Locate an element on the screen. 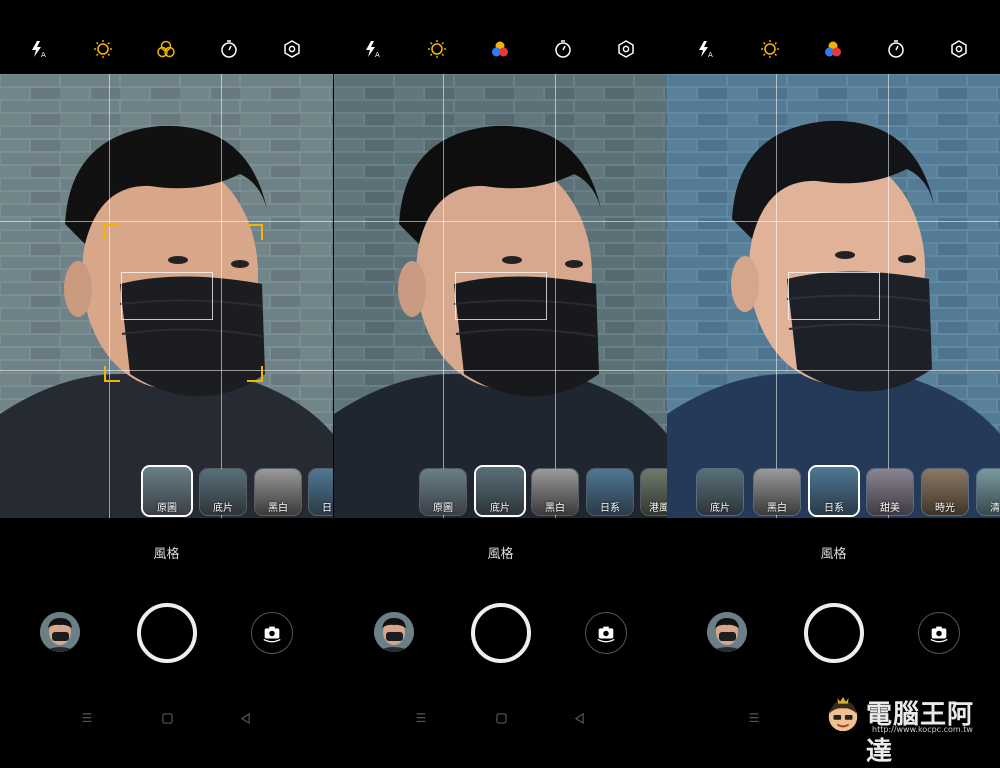  filter-strip: 底片 黑白 日系 甜美 時光 清新 is located at coordinates (833, 491).